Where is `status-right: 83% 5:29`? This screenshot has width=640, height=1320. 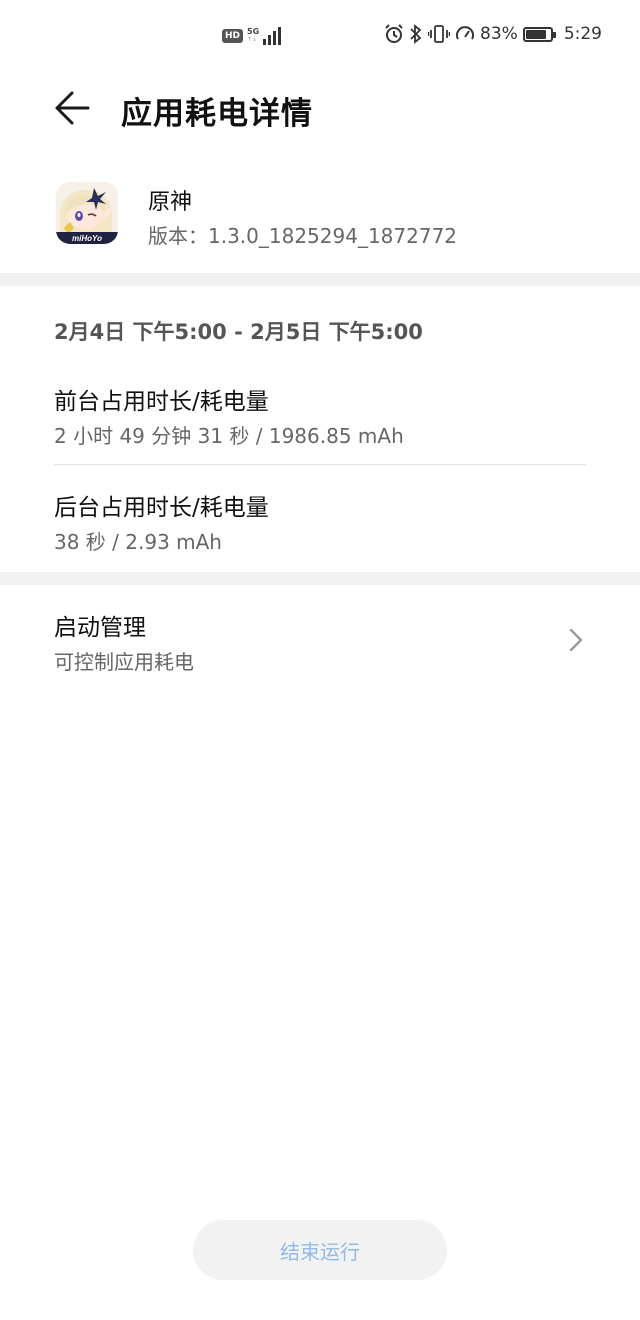 status-right: 83% 5:29 is located at coordinates (493, 34).